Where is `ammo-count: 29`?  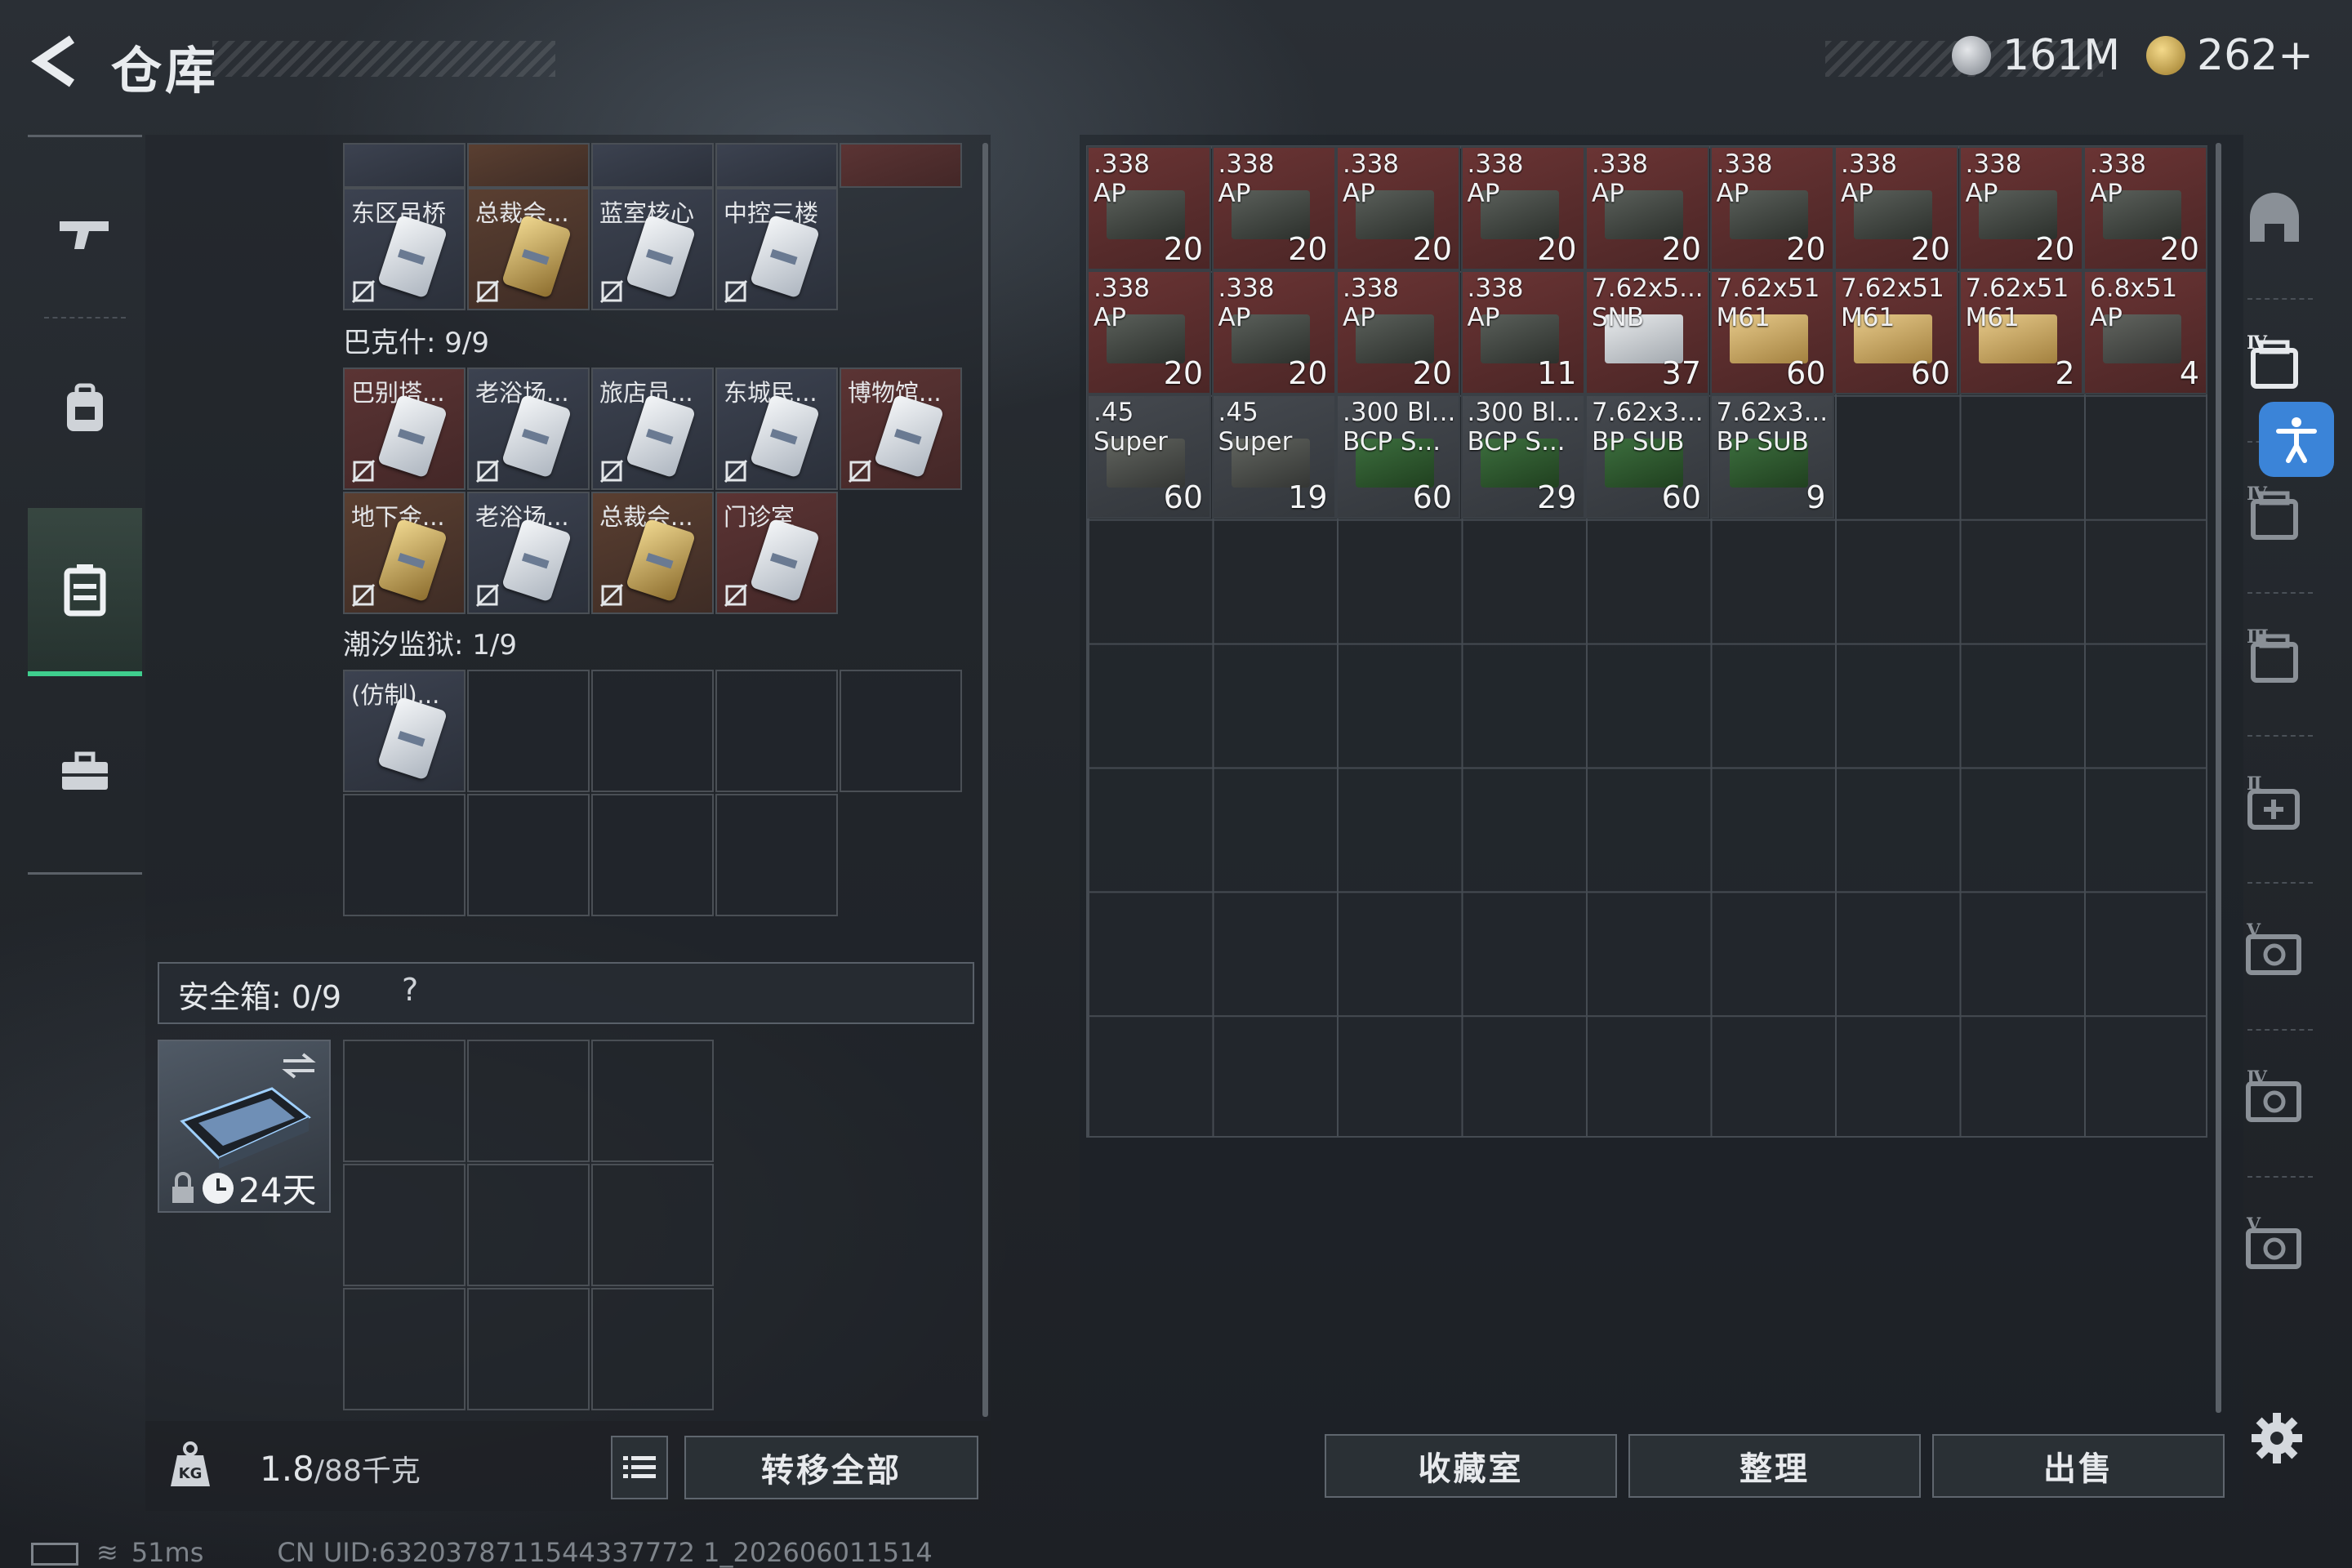 ammo-count: 29 is located at coordinates (1557, 497).